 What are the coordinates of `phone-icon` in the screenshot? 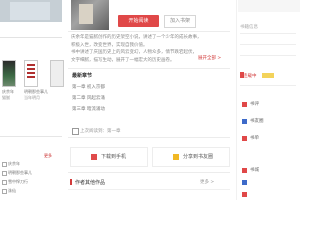 It's located at (94, 157).